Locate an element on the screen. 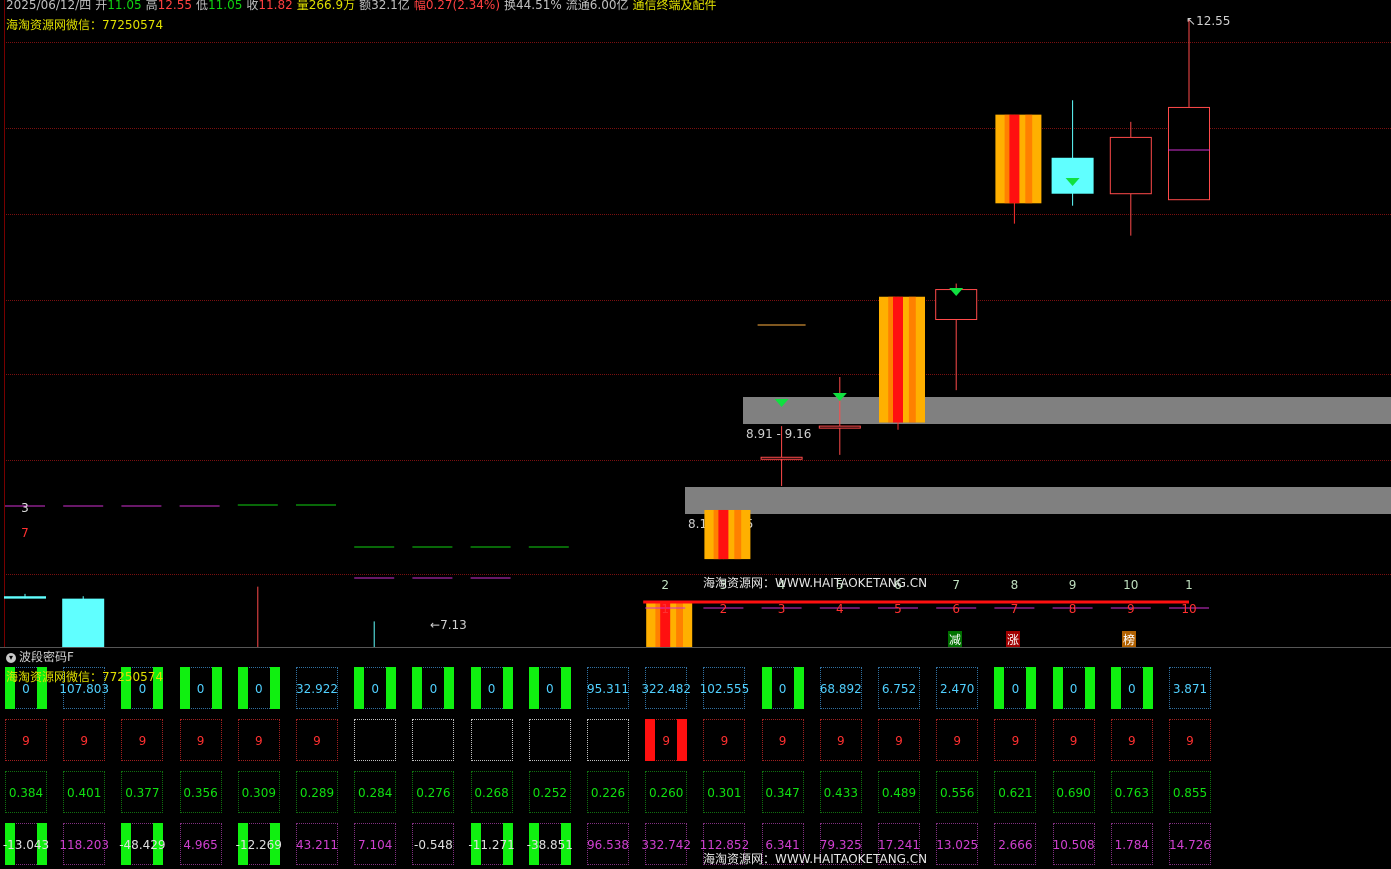  indicator-cell-row4-value: -13.043 is located at coordinates (26, 845).